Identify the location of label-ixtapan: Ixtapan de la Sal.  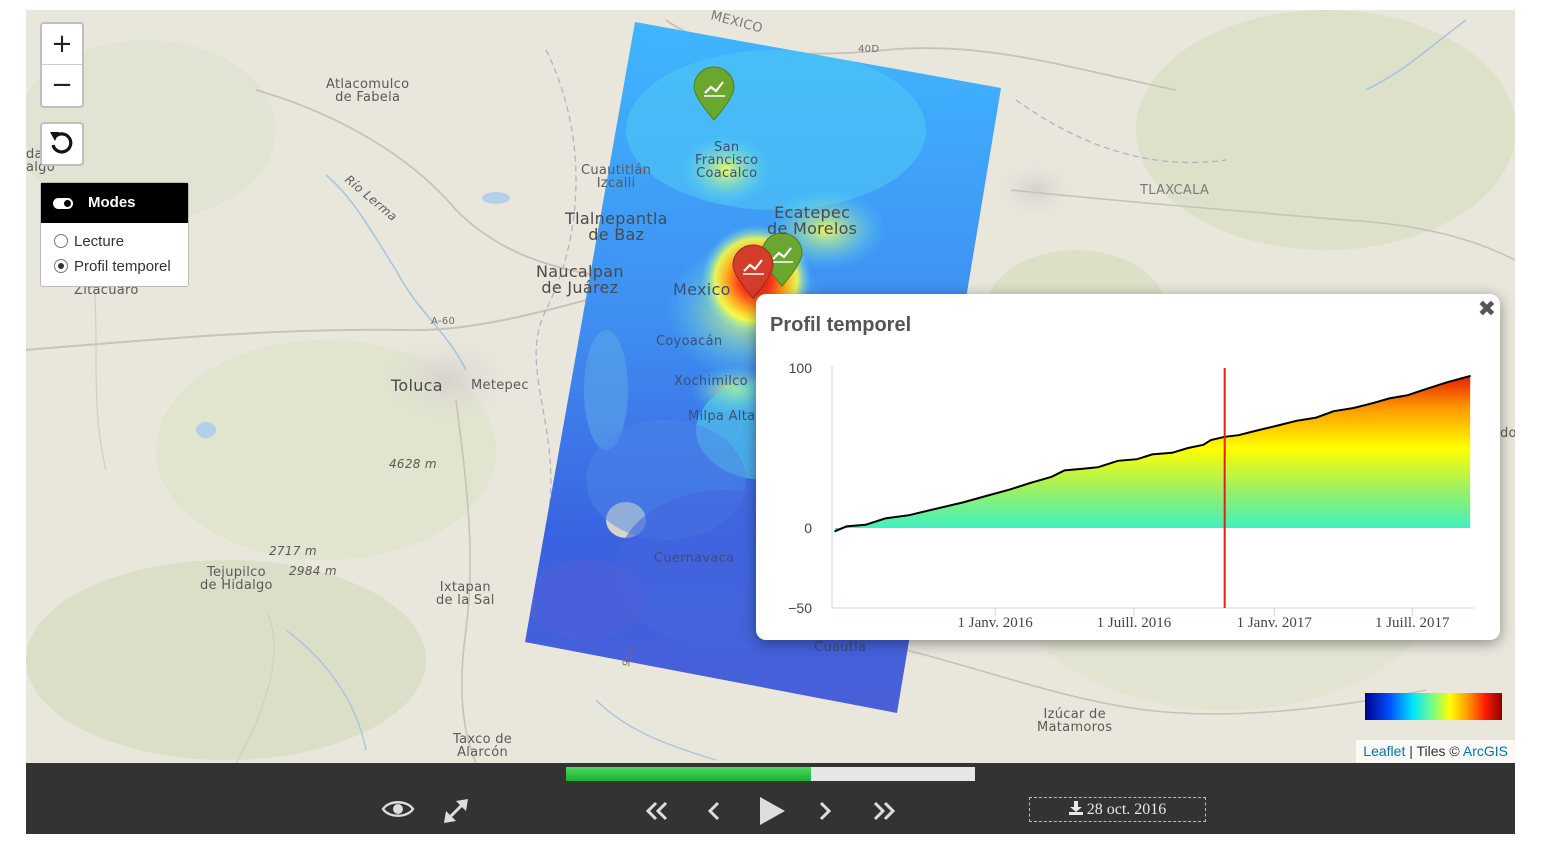
(465, 594).